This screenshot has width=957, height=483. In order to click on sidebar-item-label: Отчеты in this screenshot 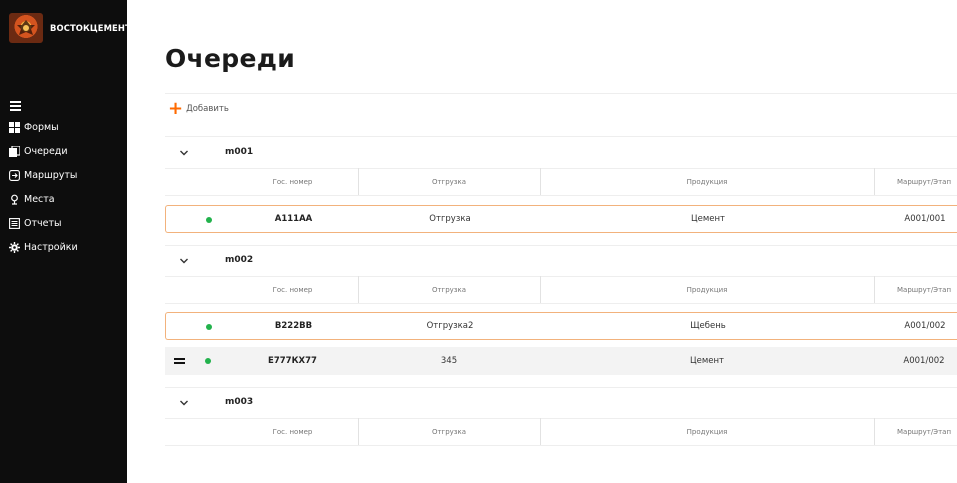, I will do `click(43, 223)`.